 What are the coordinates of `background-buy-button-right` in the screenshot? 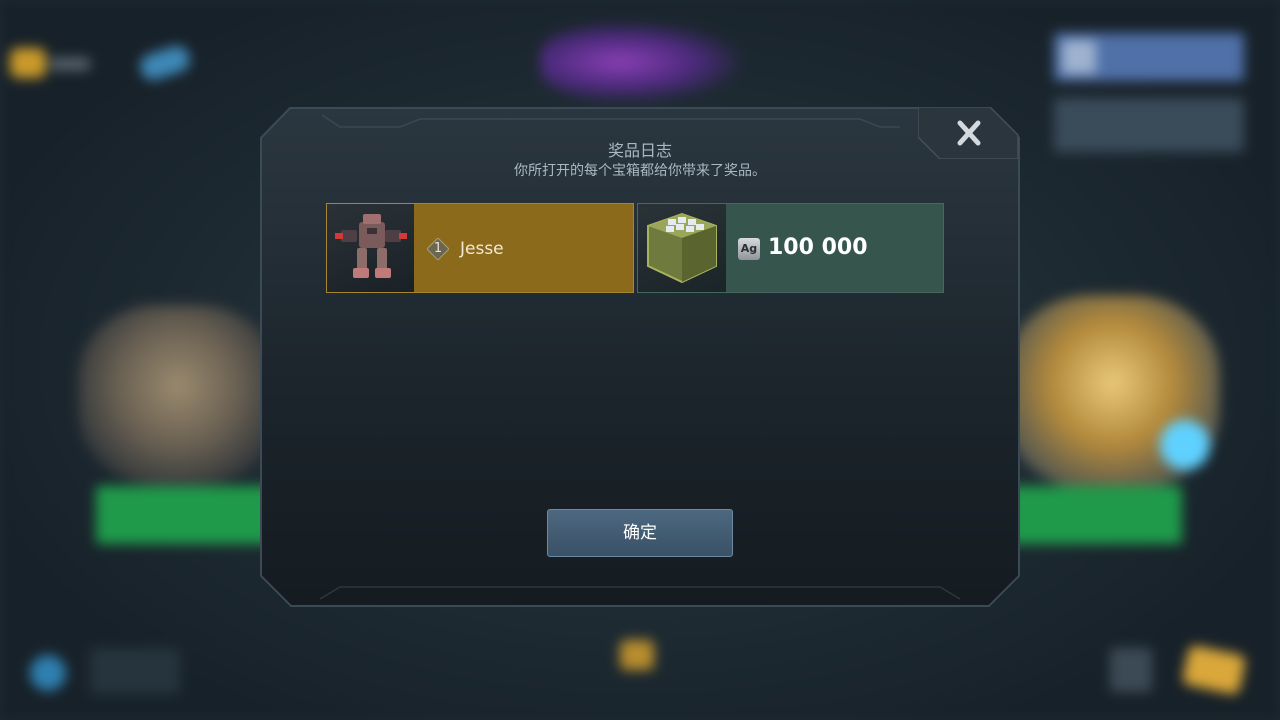 It's located at (1096, 515).